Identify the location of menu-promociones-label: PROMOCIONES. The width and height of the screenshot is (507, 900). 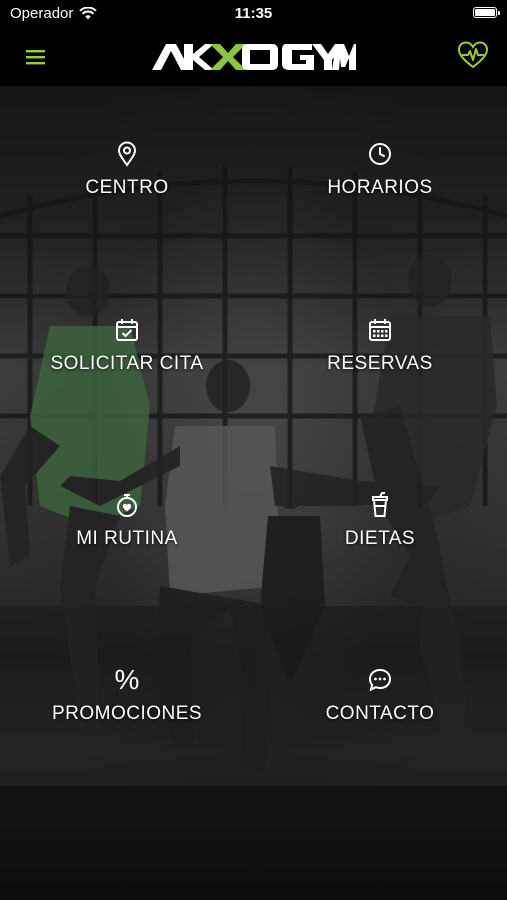
(127, 713).